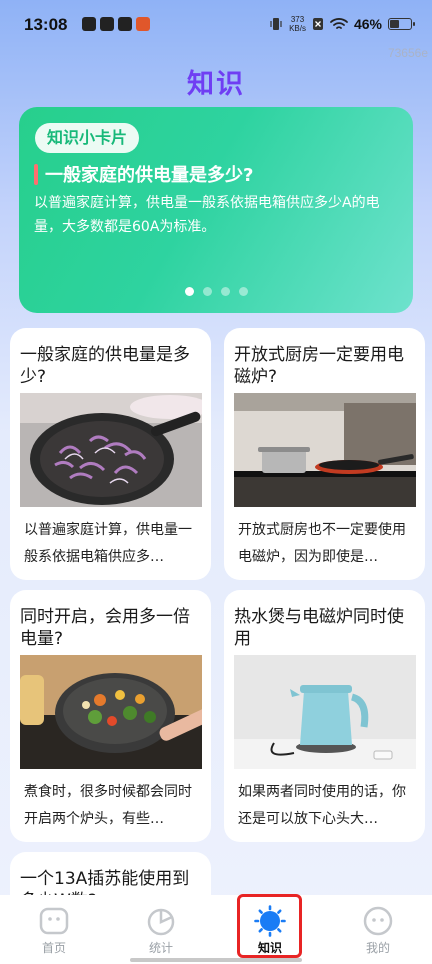 This screenshot has height=964, width=432. I want to click on nav-item-home: 首页, so click(54, 929).